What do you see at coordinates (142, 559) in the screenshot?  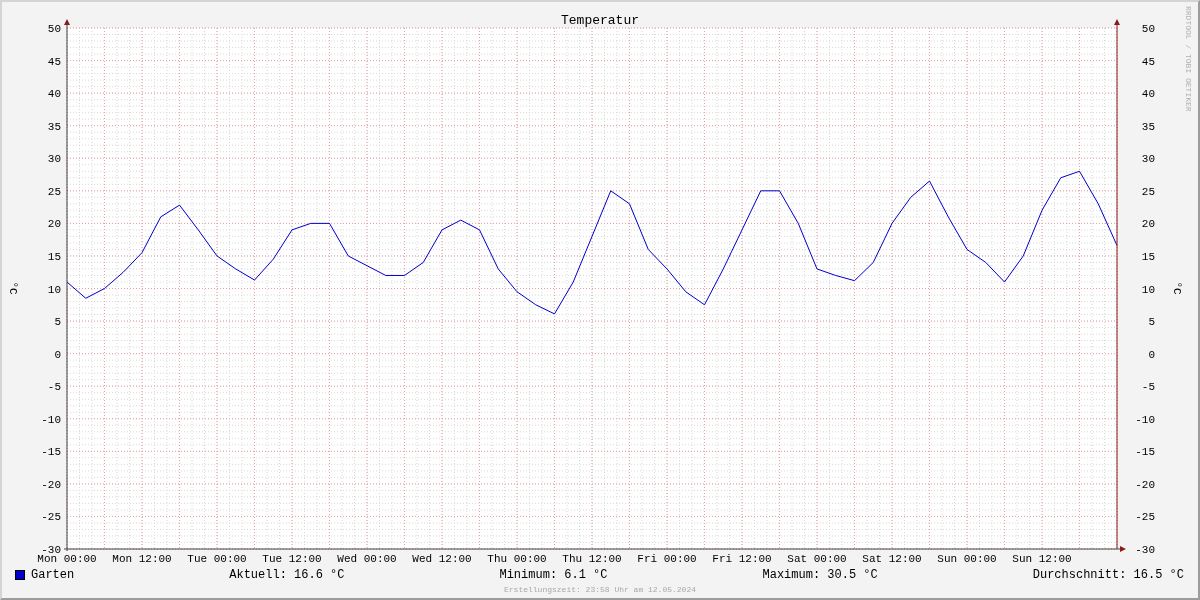 I see `axis-tick-label: Mon 12:00` at bounding box center [142, 559].